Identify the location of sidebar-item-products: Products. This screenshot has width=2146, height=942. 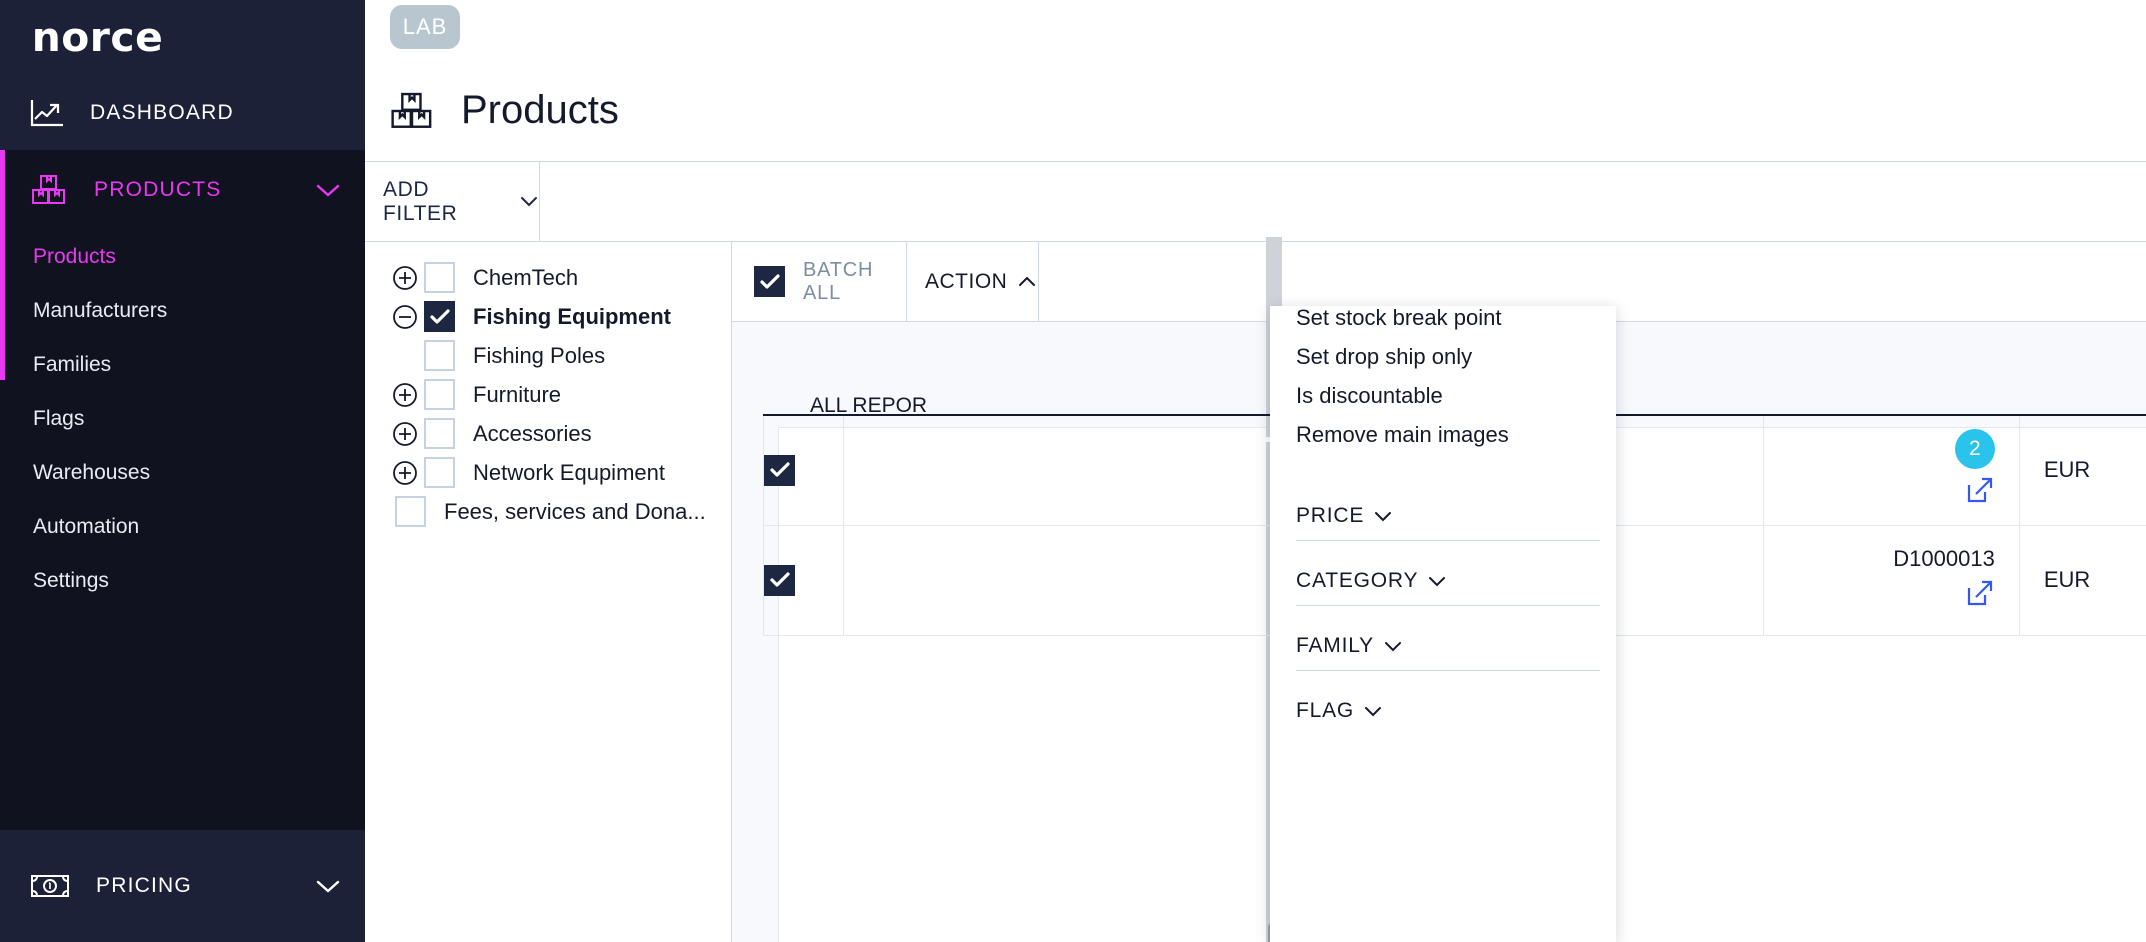
(182, 257).